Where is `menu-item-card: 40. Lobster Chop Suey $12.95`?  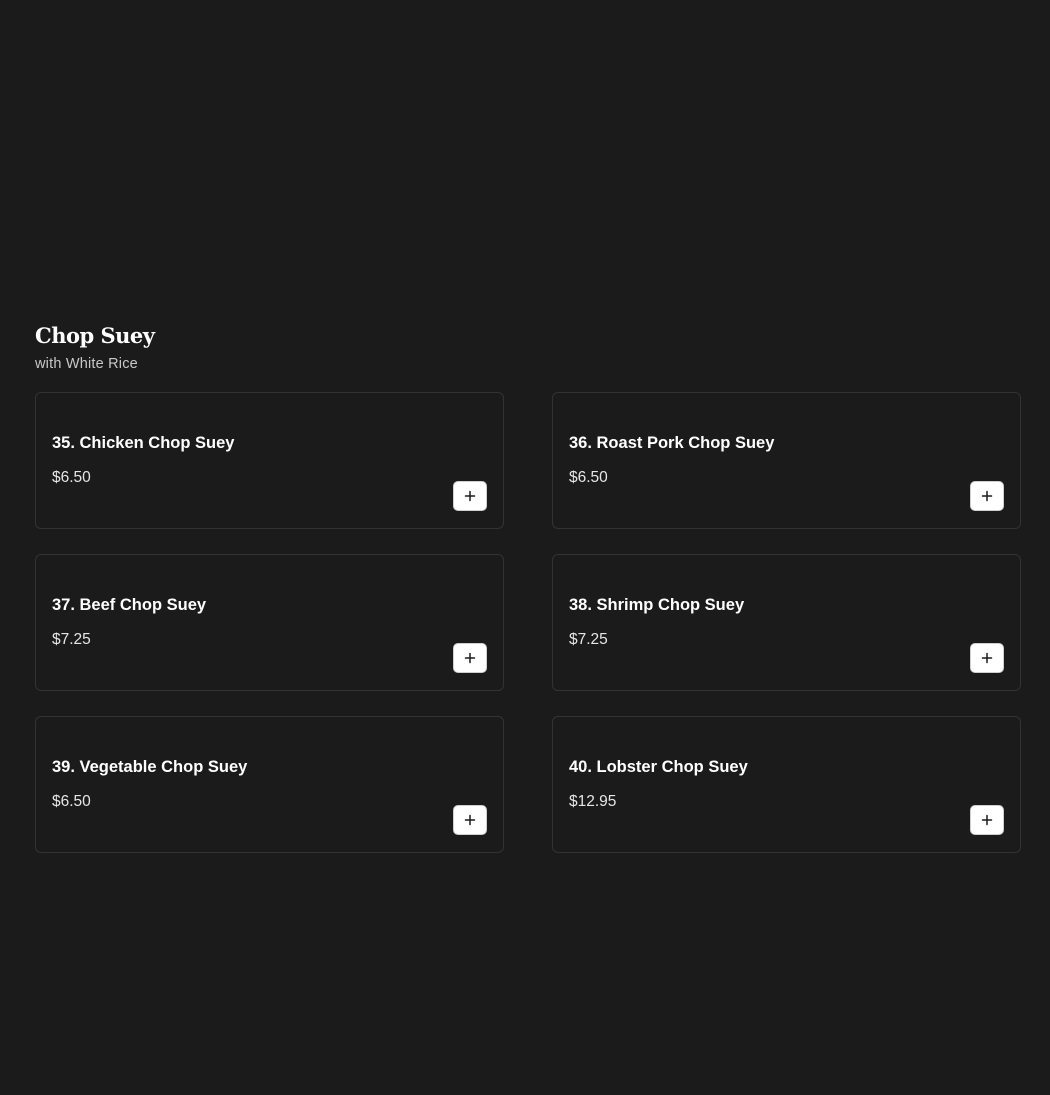
menu-item-card: 40. Lobster Chop Suey $12.95 is located at coordinates (786, 784).